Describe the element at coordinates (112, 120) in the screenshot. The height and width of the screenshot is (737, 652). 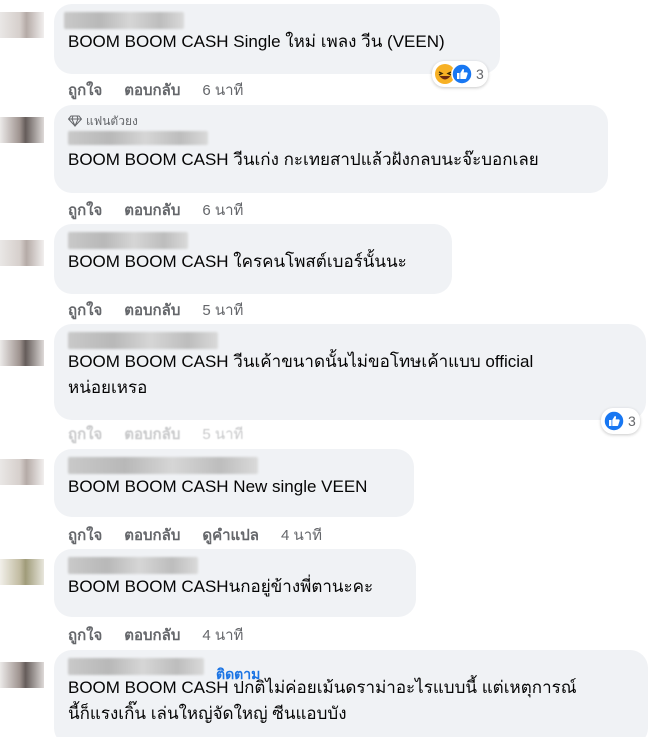
I see `badge-label: แฟนตัวยง` at that location.